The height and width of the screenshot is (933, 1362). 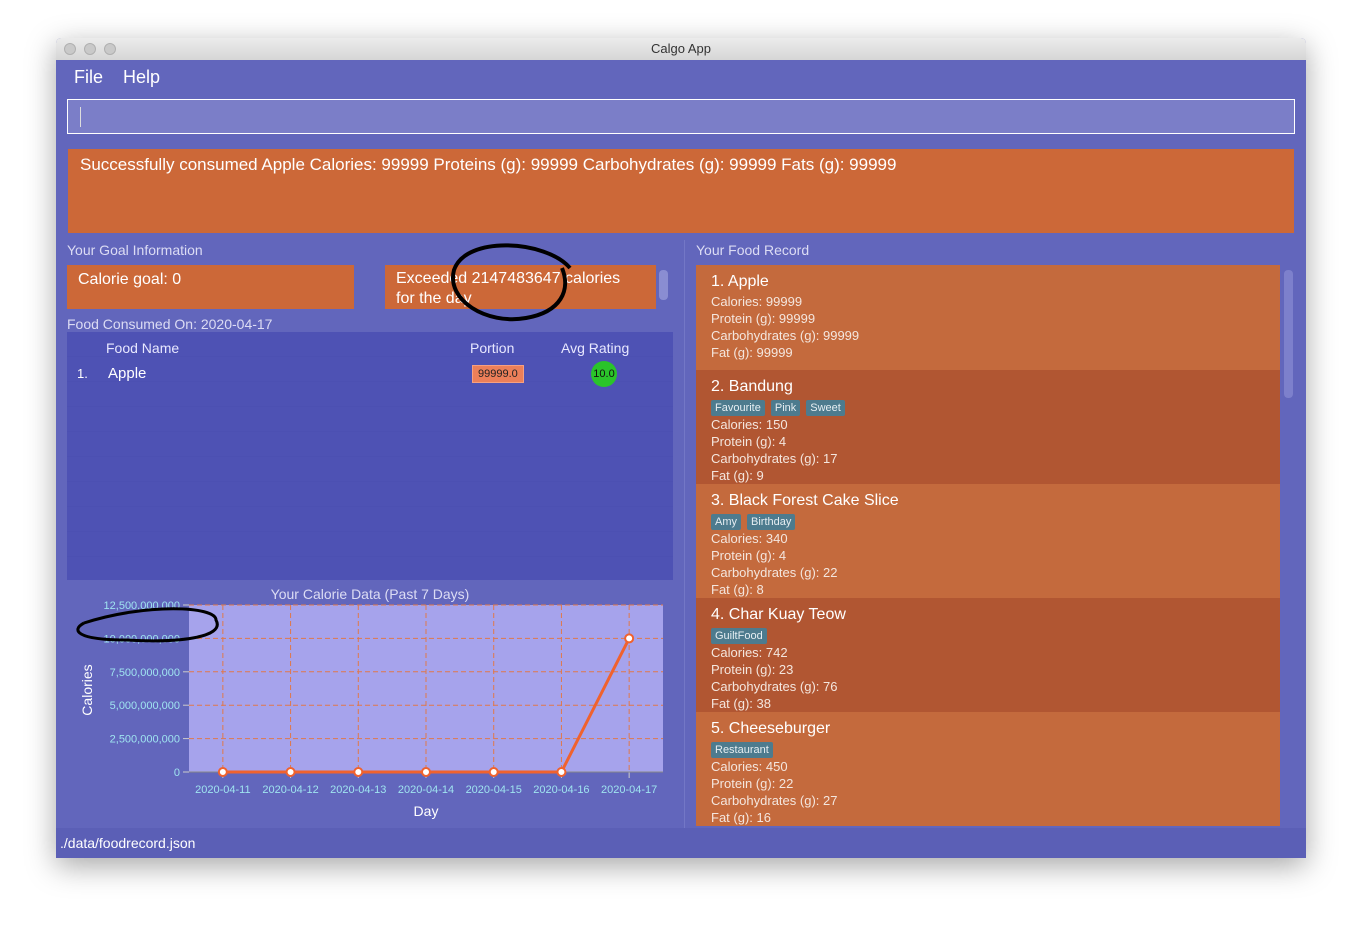 What do you see at coordinates (749, 538) in the screenshot?
I see `food-calories: Calories: 340` at bounding box center [749, 538].